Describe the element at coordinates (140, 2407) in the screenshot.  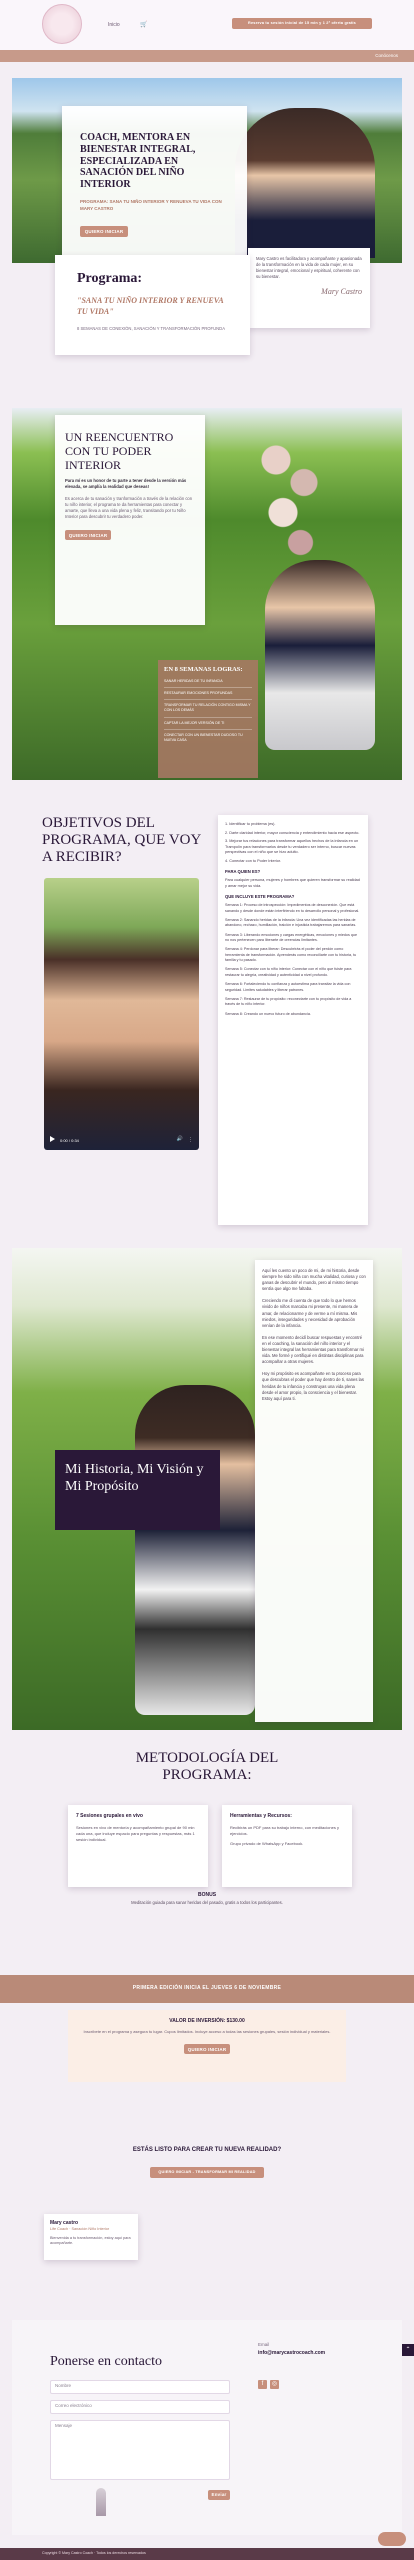
I see `email-field: Correo electrónico` at that location.